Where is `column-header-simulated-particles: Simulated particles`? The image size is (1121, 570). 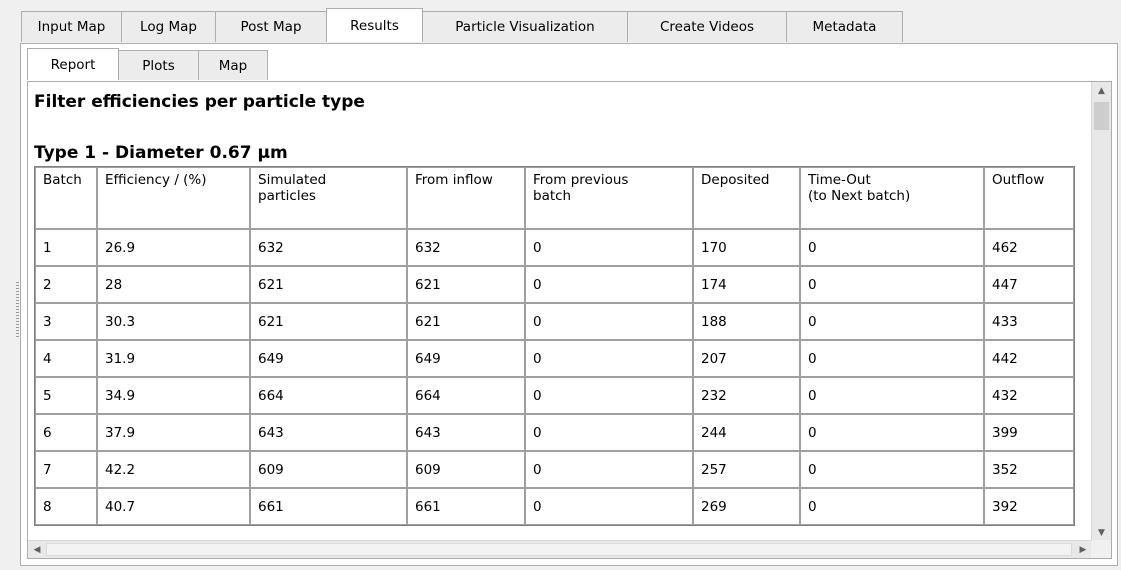
column-header-simulated-particles: Simulated particles is located at coordinates (328, 198).